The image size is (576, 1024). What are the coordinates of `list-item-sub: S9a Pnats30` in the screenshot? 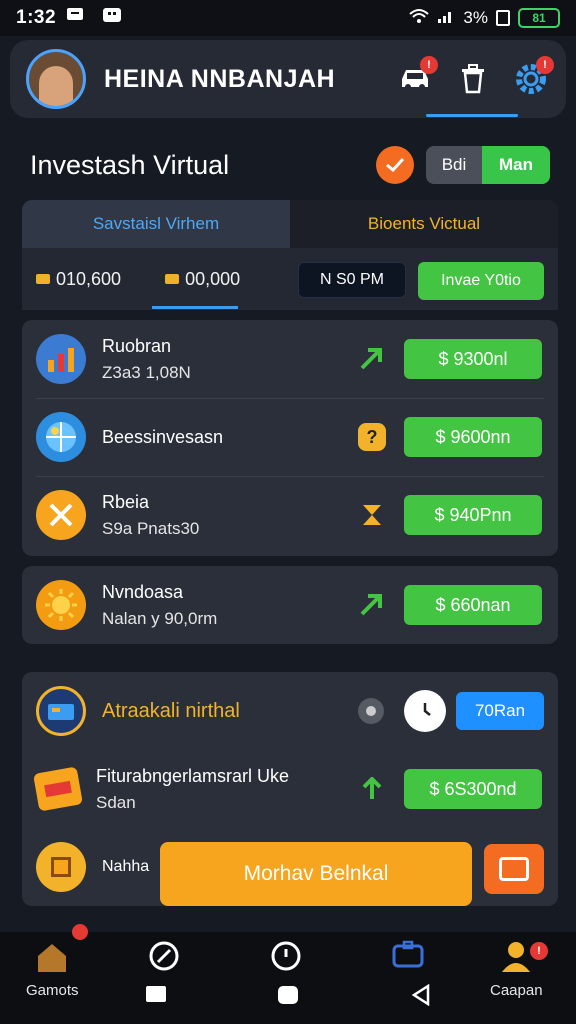 It's located at (151, 528).